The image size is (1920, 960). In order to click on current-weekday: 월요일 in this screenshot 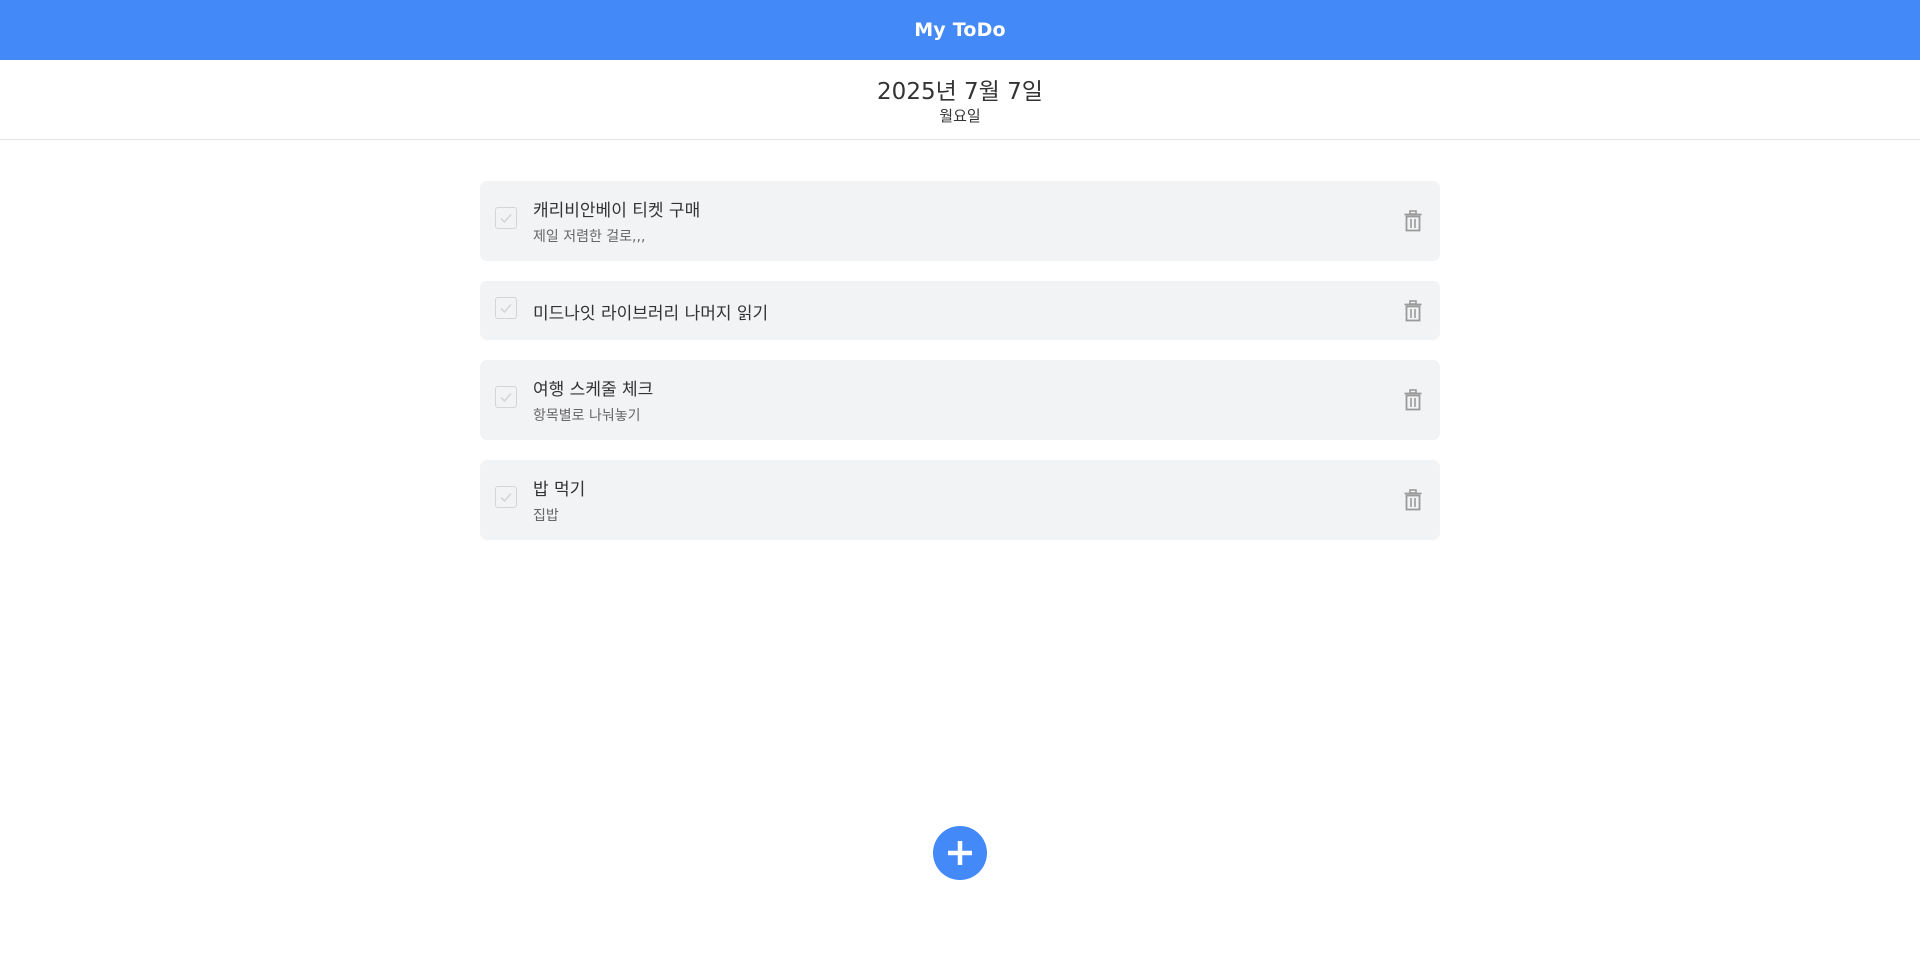, I will do `click(960, 116)`.